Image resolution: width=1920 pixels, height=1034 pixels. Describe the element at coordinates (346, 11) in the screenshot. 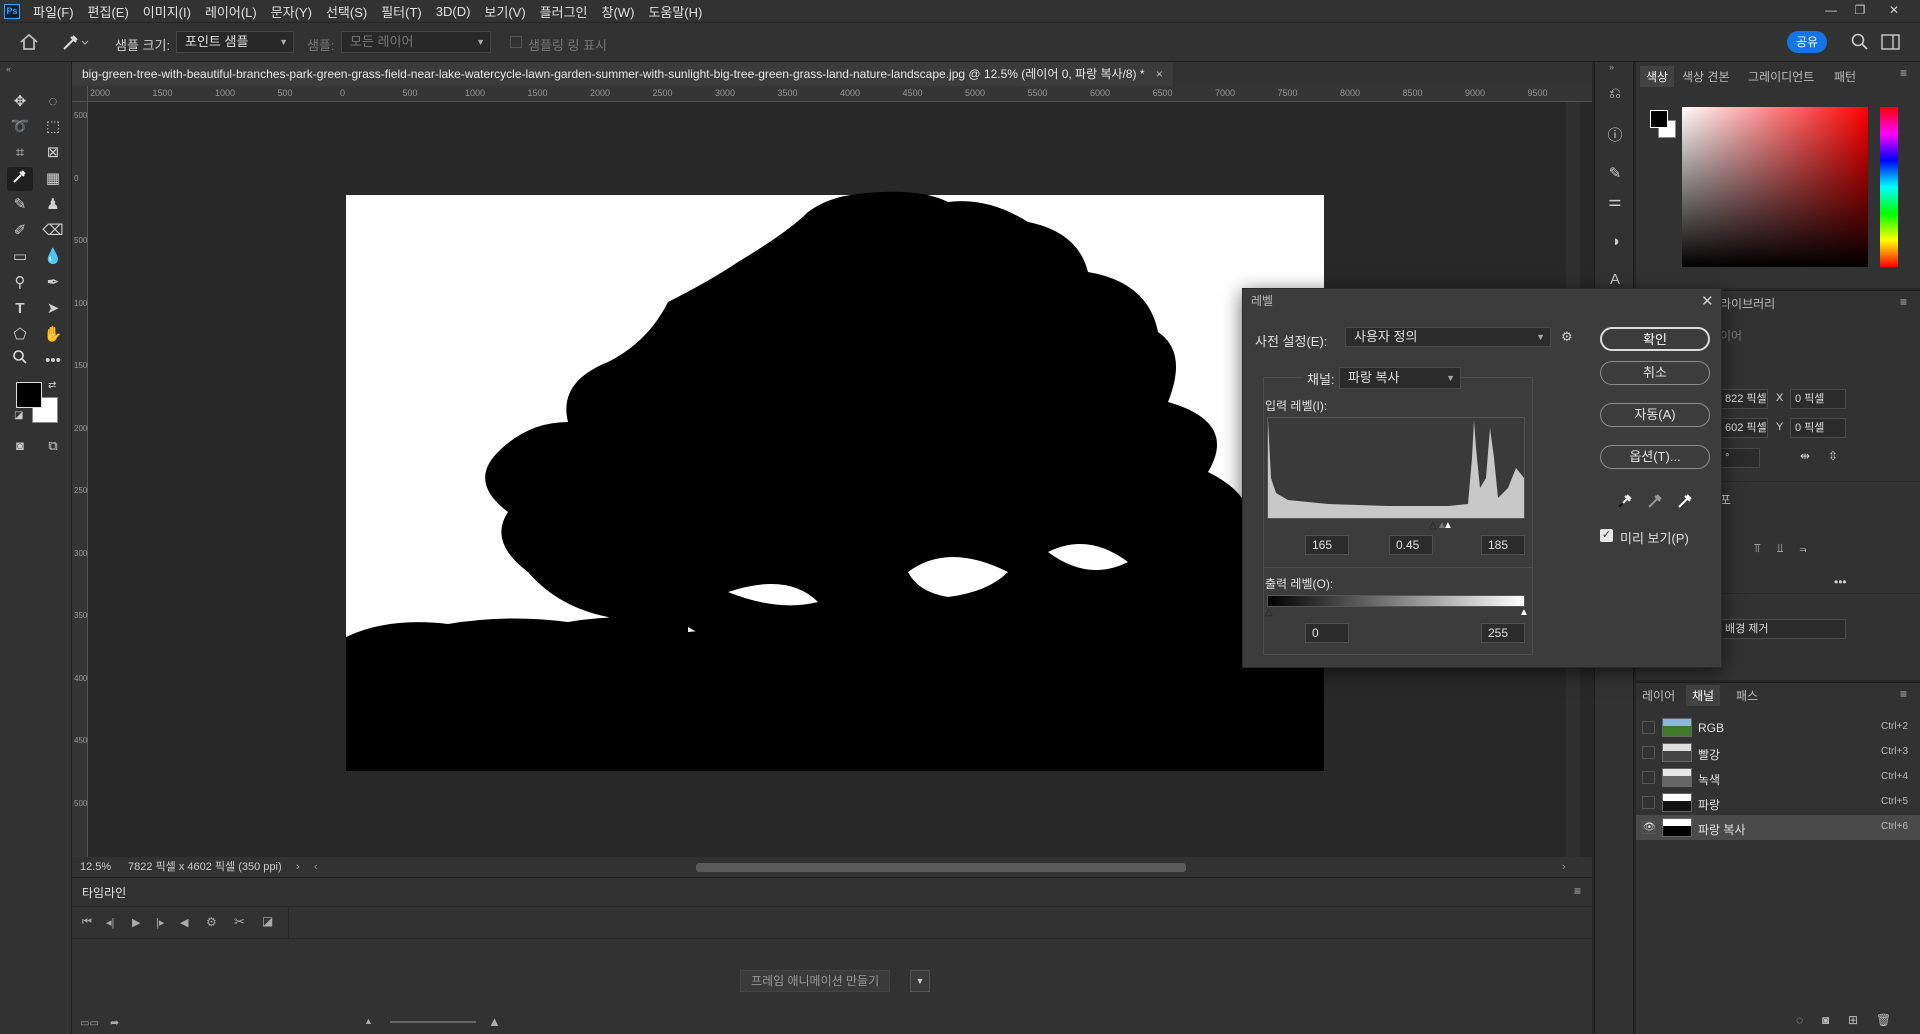

I see `menu-select: 선택(S)` at that location.